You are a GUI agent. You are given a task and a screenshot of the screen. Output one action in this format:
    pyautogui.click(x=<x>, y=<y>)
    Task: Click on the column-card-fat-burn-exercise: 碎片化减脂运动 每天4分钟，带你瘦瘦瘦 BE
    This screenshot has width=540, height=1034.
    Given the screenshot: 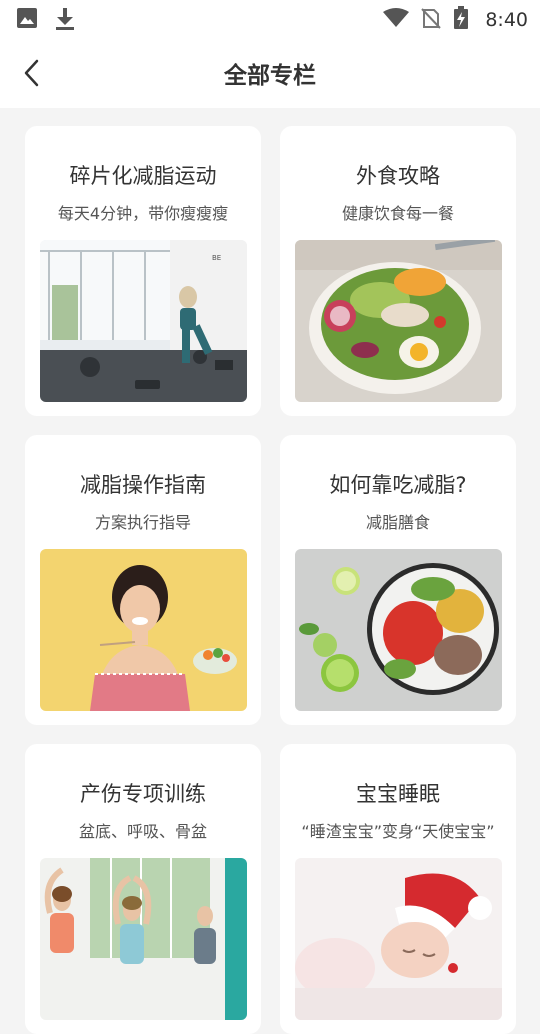 What is the action you would take?
    pyautogui.click(x=143, y=271)
    